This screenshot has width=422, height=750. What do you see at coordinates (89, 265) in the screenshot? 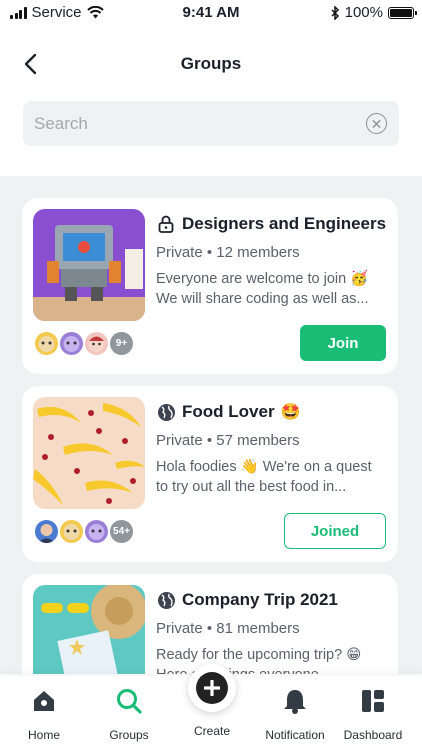
I see `group-image-robot` at bounding box center [89, 265].